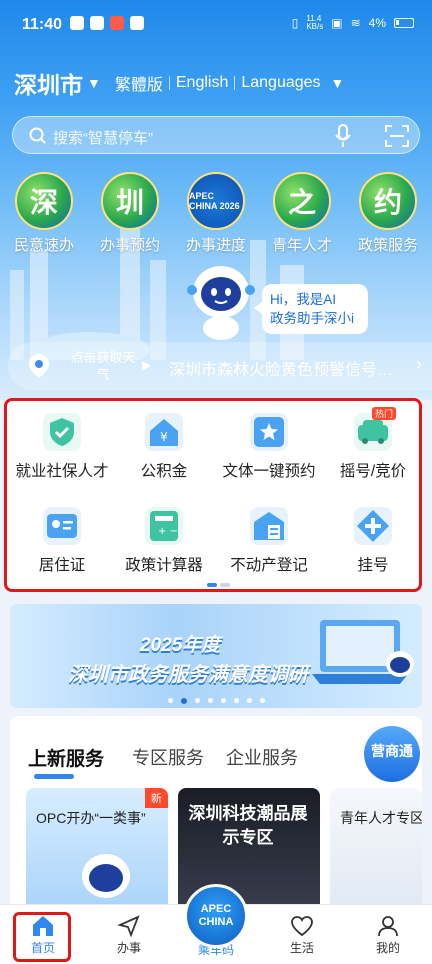  What do you see at coordinates (130, 201) in the screenshot?
I see `shortcut-badge: 圳` at bounding box center [130, 201].